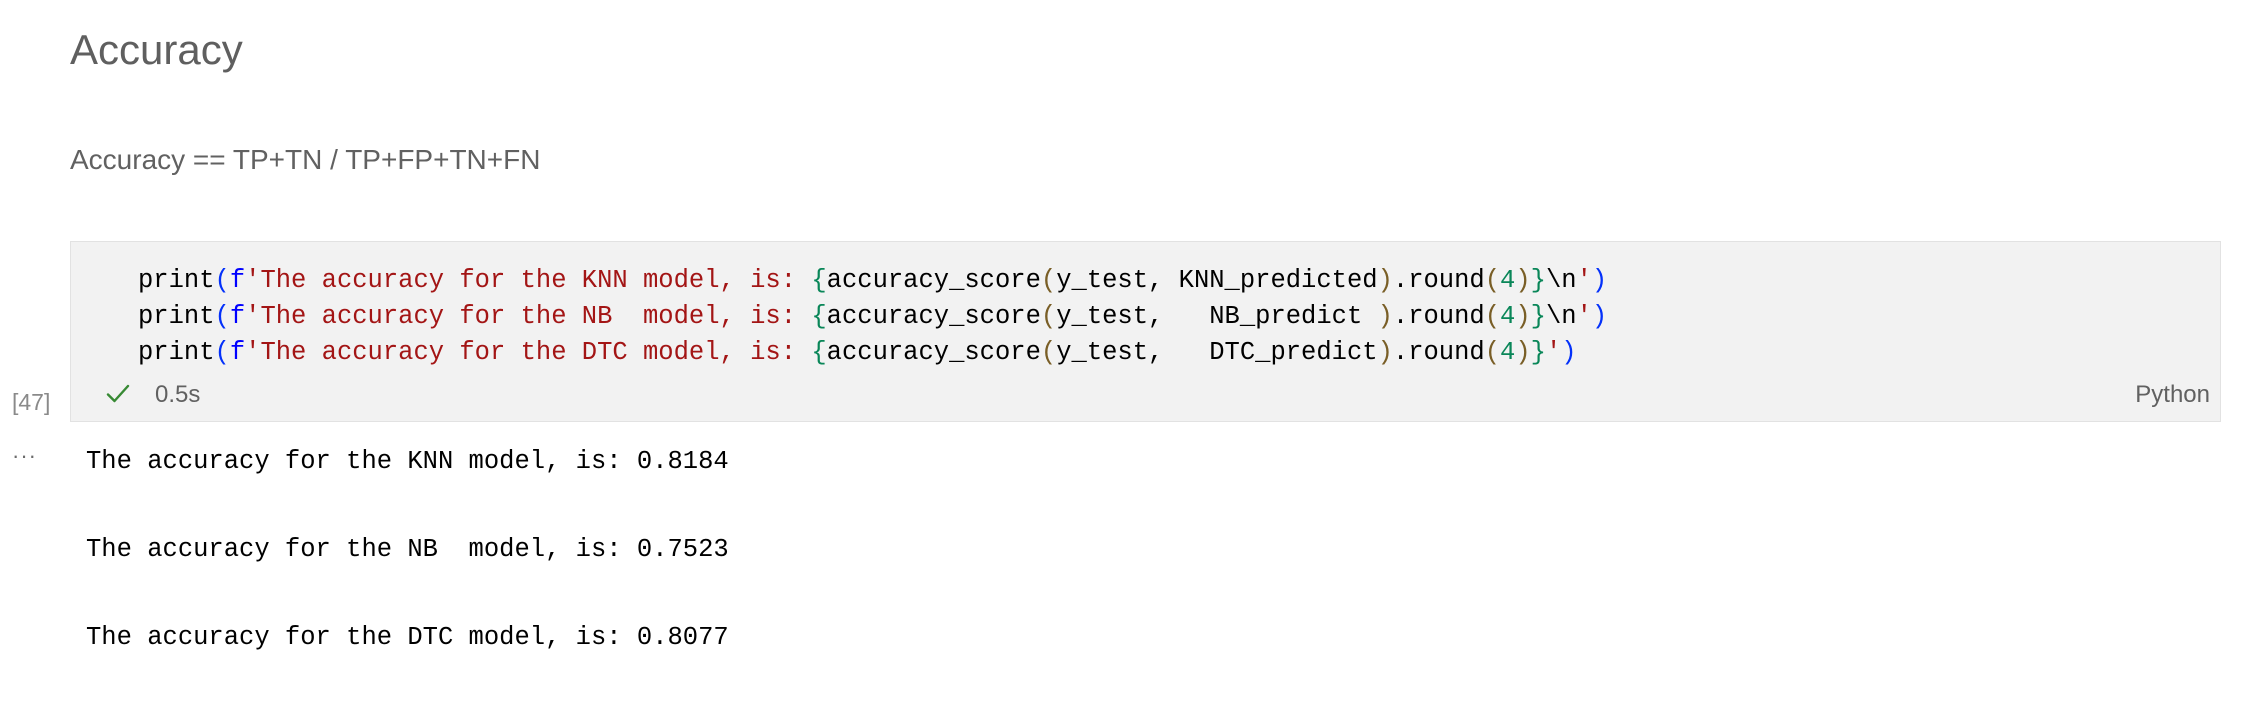  What do you see at coordinates (528, 316) in the screenshot?
I see `code-token-string: 'The accuracy for the NB model, is:` at bounding box center [528, 316].